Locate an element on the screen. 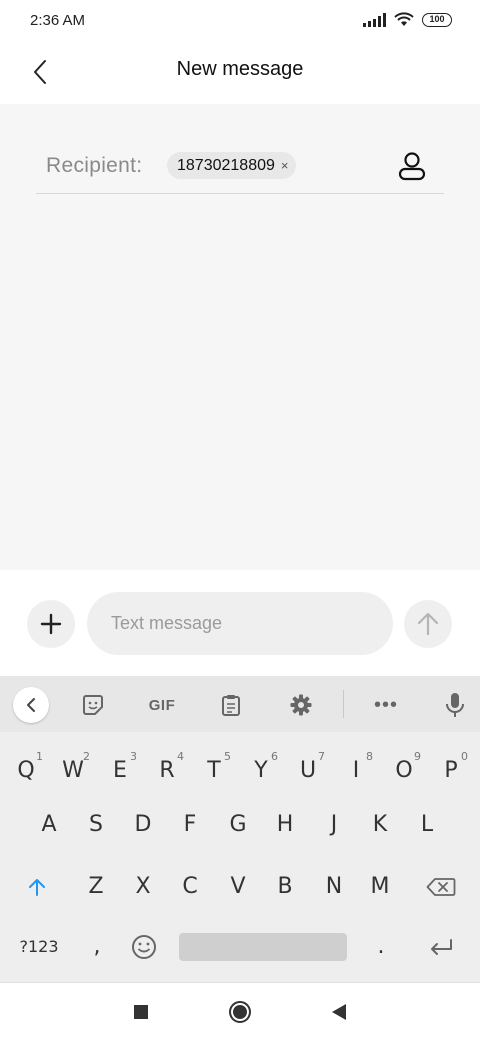 The image size is (480, 1040). key-z: Z is located at coordinates (96, 887).